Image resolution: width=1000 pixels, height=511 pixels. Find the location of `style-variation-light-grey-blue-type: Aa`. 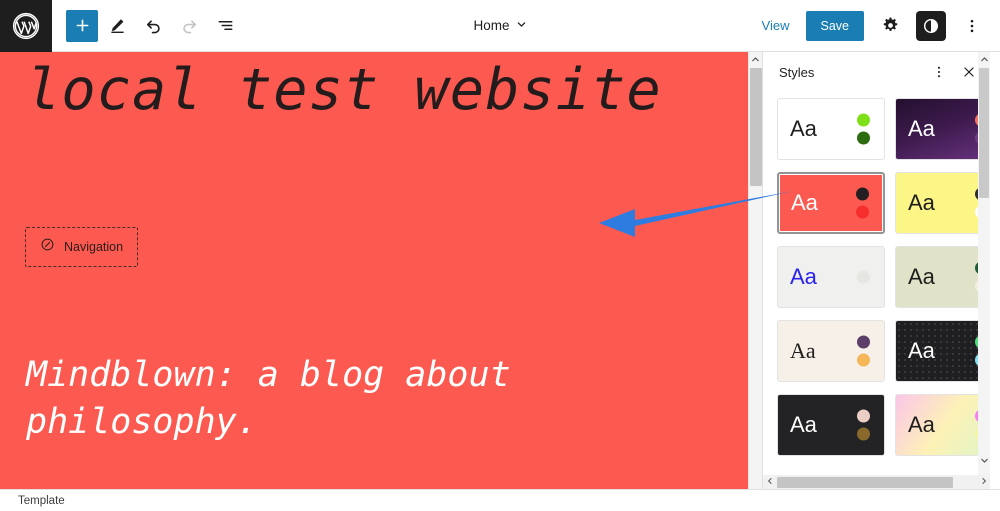

style-variation-light-grey-blue-type: Aa is located at coordinates (831, 277).